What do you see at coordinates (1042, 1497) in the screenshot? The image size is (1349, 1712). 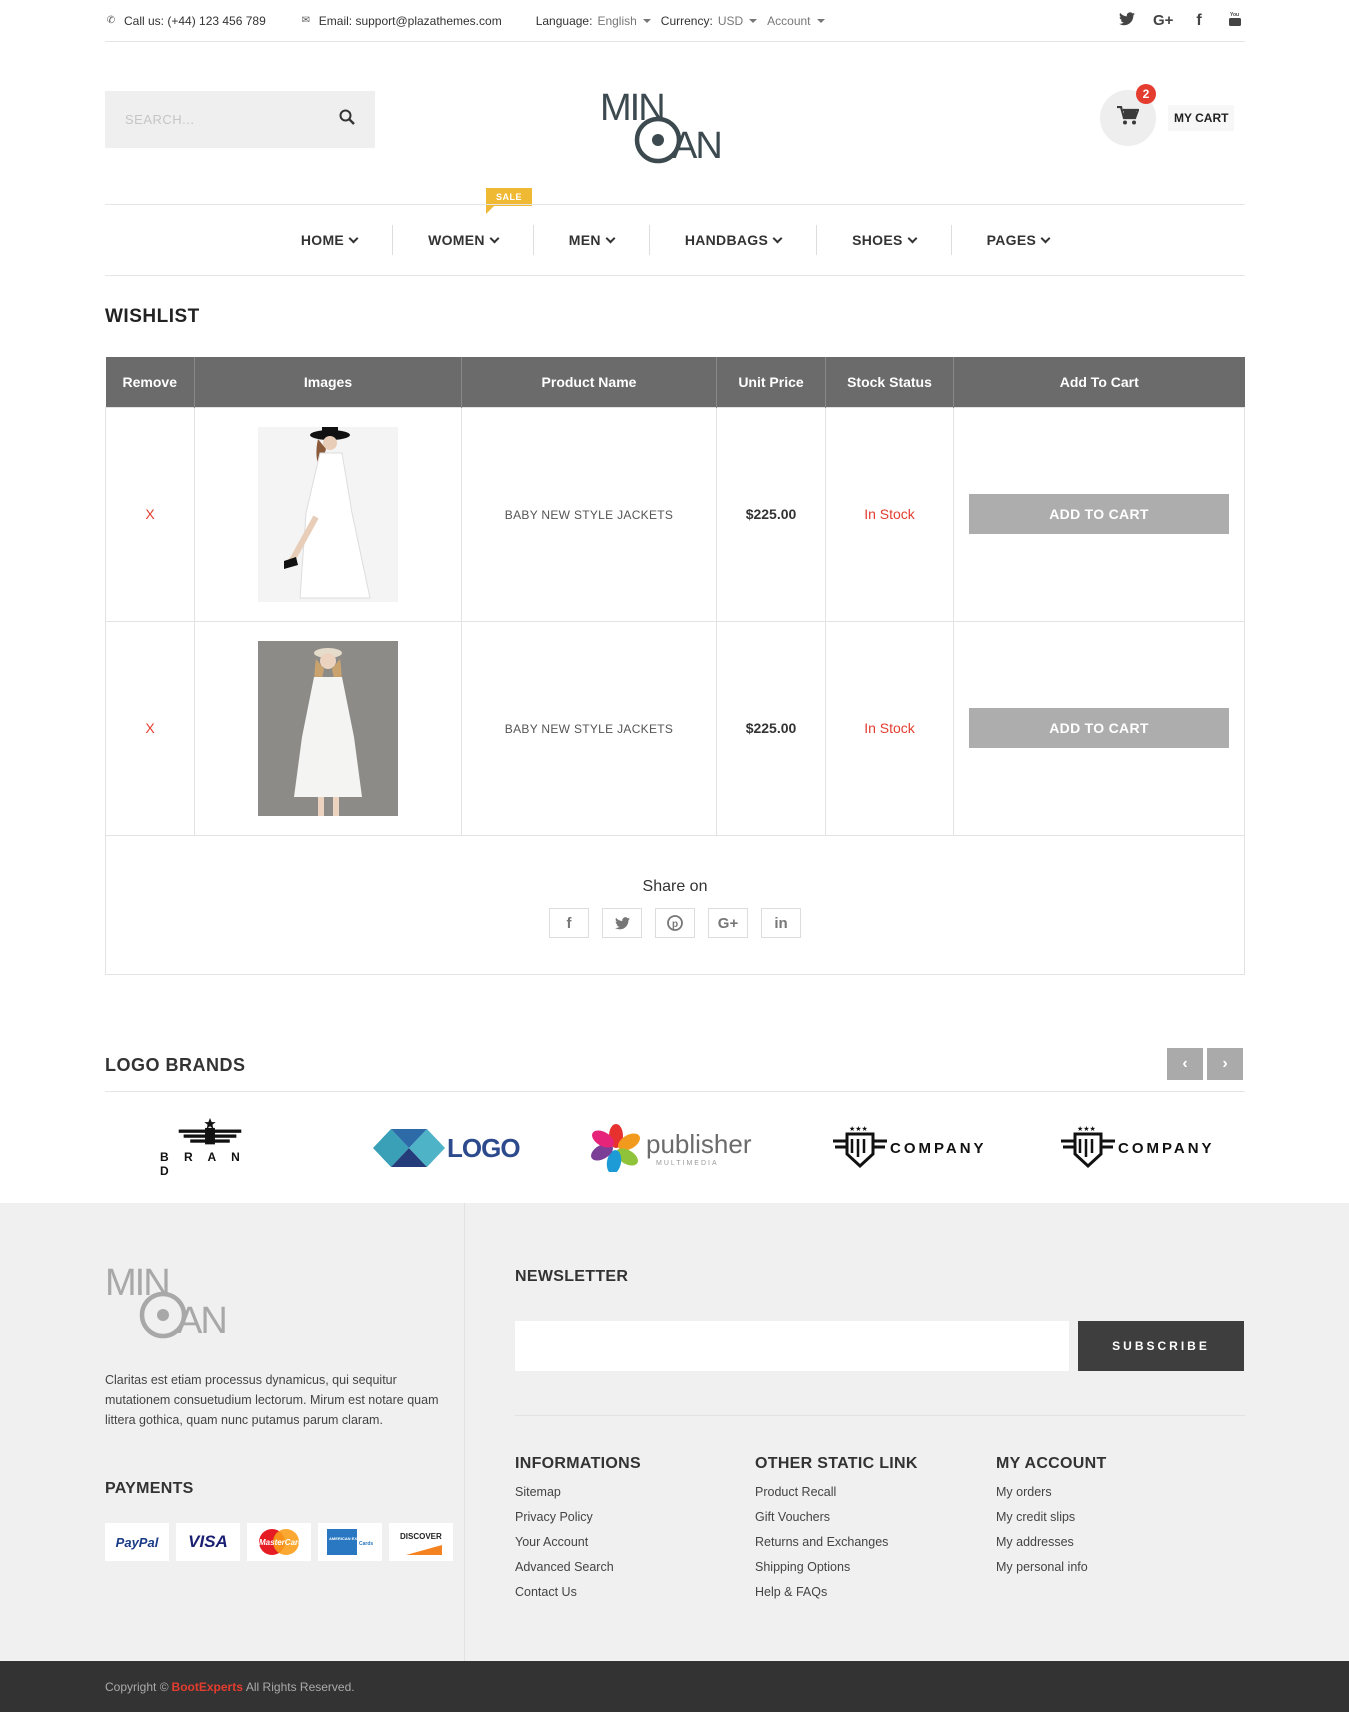 I see `footer-link-my-orders: My orders` at bounding box center [1042, 1497].